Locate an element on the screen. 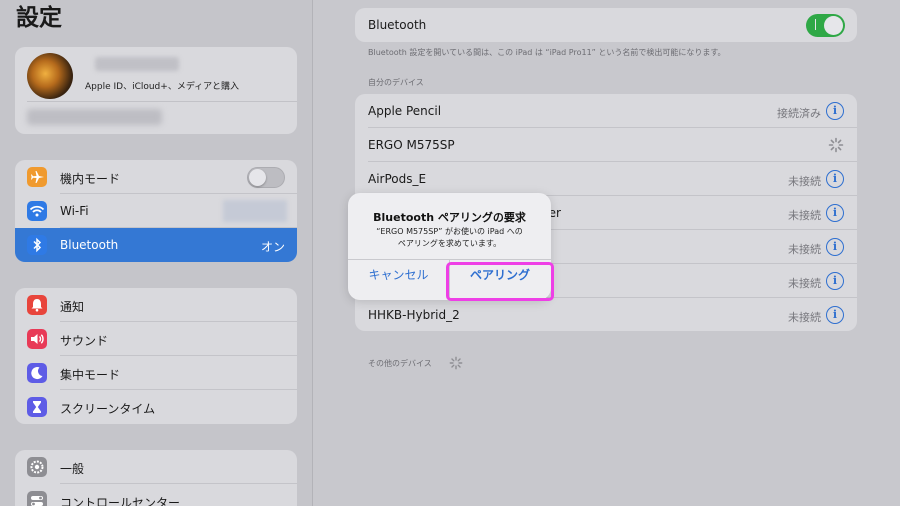 The width and height of the screenshot is (900, 506). profile-name-redacted is located at coordinates (137, 64).